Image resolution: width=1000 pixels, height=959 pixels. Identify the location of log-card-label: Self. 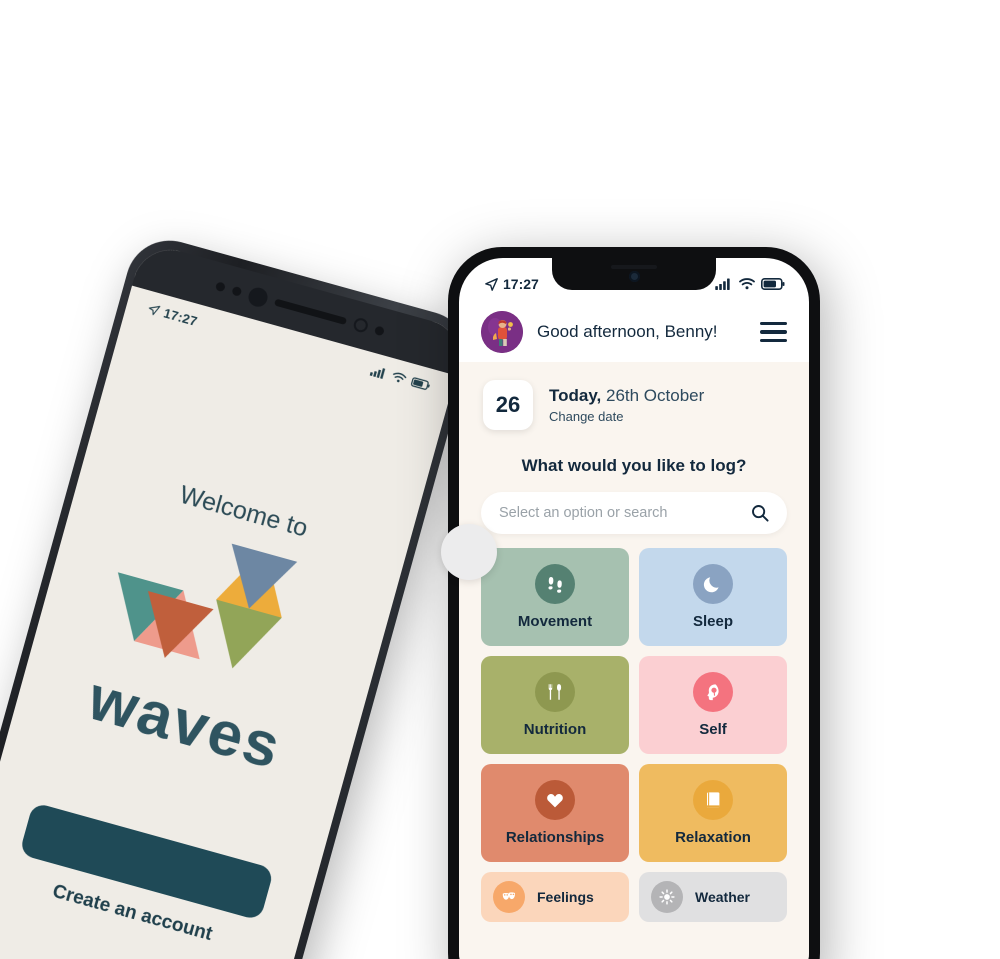
(713, 729).